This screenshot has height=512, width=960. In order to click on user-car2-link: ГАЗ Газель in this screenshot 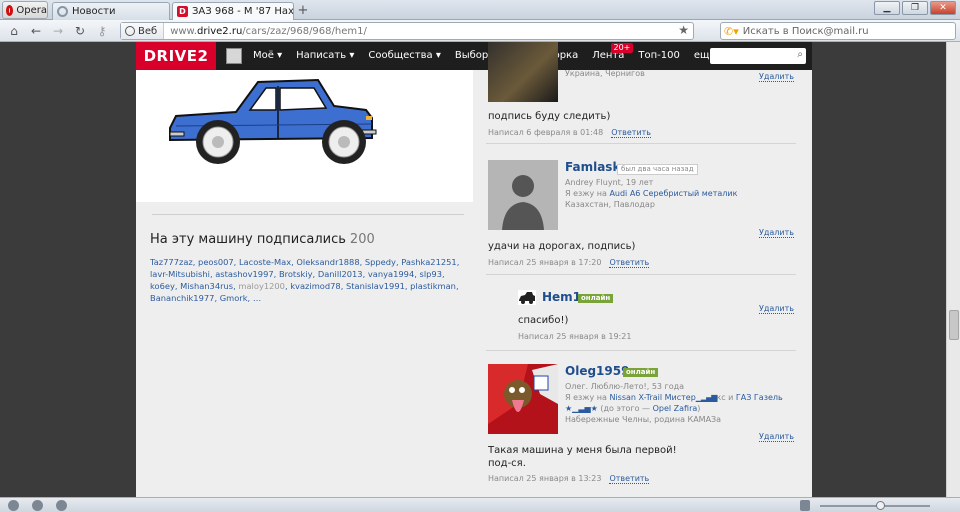, I will do `click(759, 397)`.